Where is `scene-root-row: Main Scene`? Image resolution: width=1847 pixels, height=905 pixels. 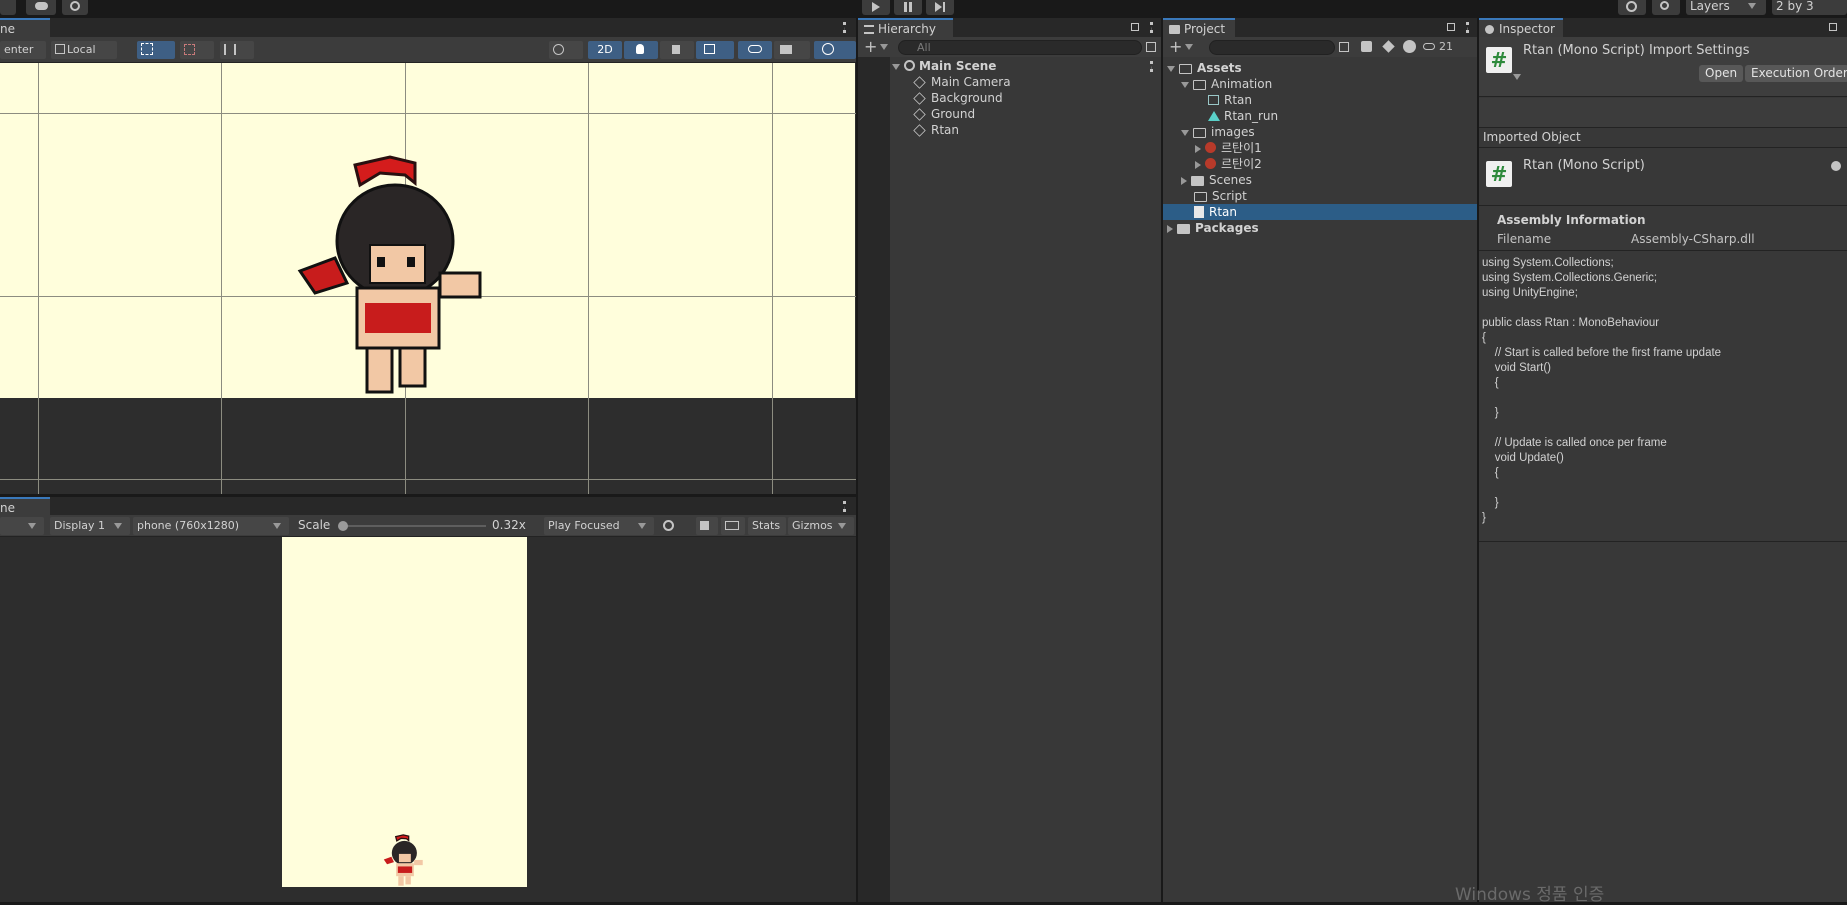
scene-root-row: Main Scene is located at coordinates (1025, 66).